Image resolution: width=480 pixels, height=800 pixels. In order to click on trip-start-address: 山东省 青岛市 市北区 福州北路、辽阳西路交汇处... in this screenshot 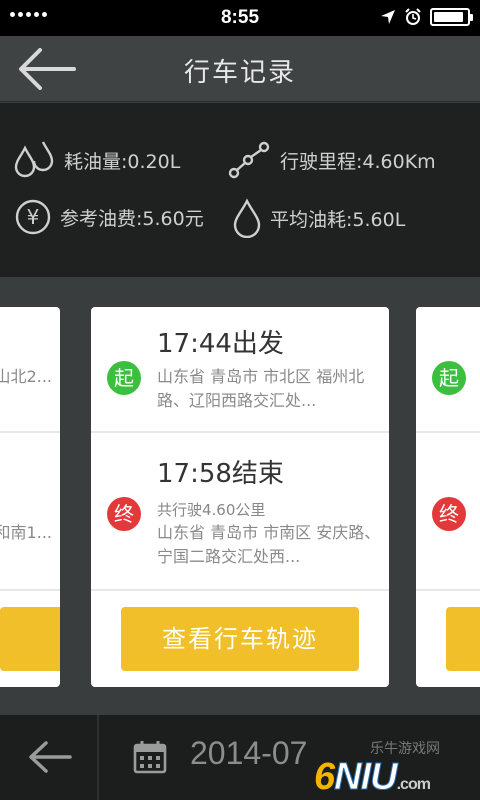, I will do `click(261, 388)`.